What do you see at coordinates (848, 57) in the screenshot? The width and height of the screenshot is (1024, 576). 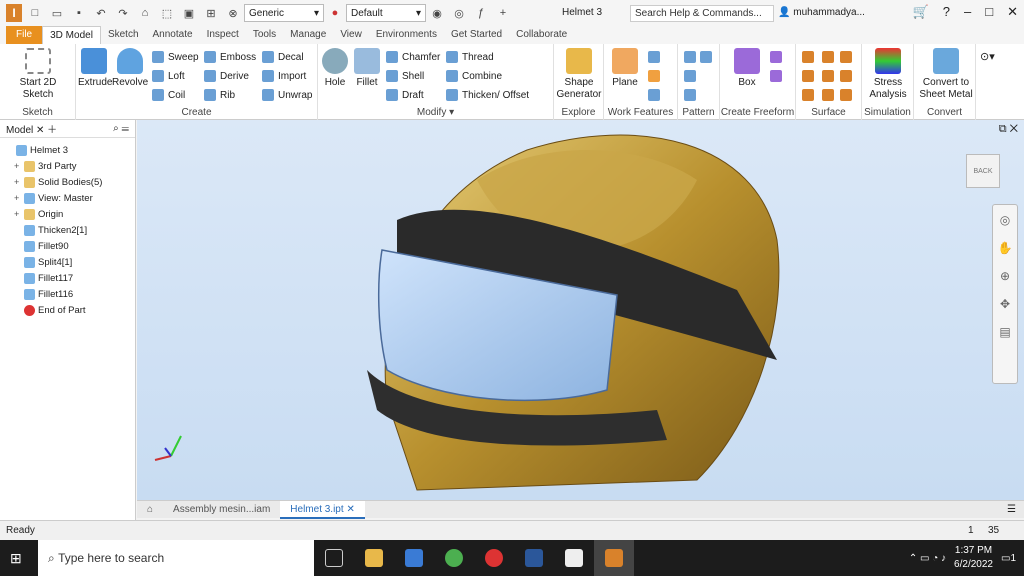 I see `patch-button` at bounding box center [848, 57].